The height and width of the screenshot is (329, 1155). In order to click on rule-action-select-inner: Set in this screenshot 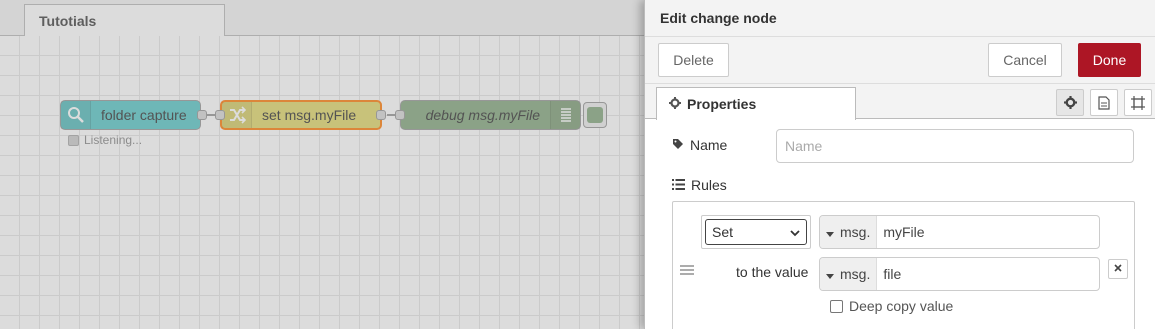, I will do `click(756, 232)`.